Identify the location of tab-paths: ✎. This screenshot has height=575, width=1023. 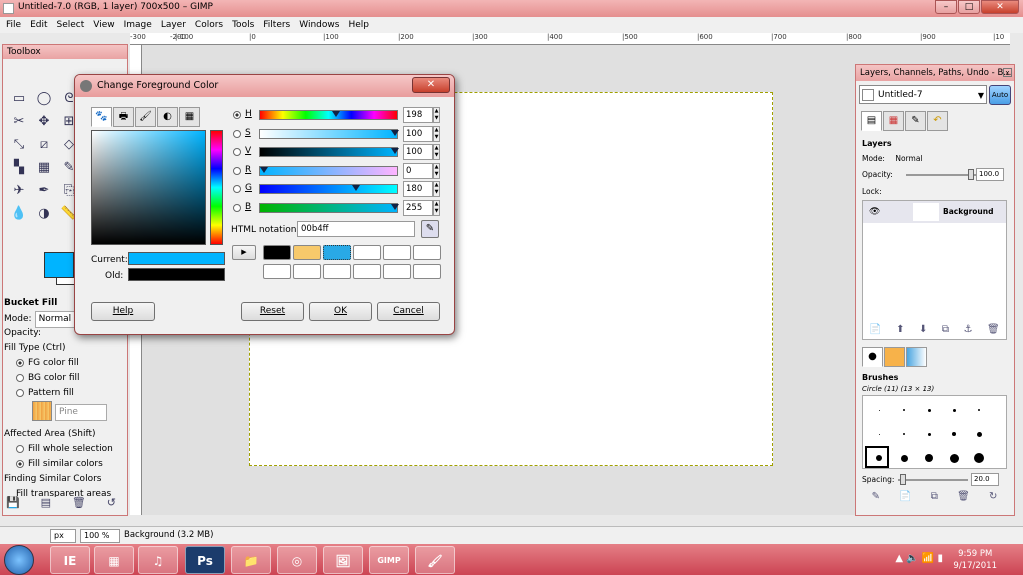
(915, 121).